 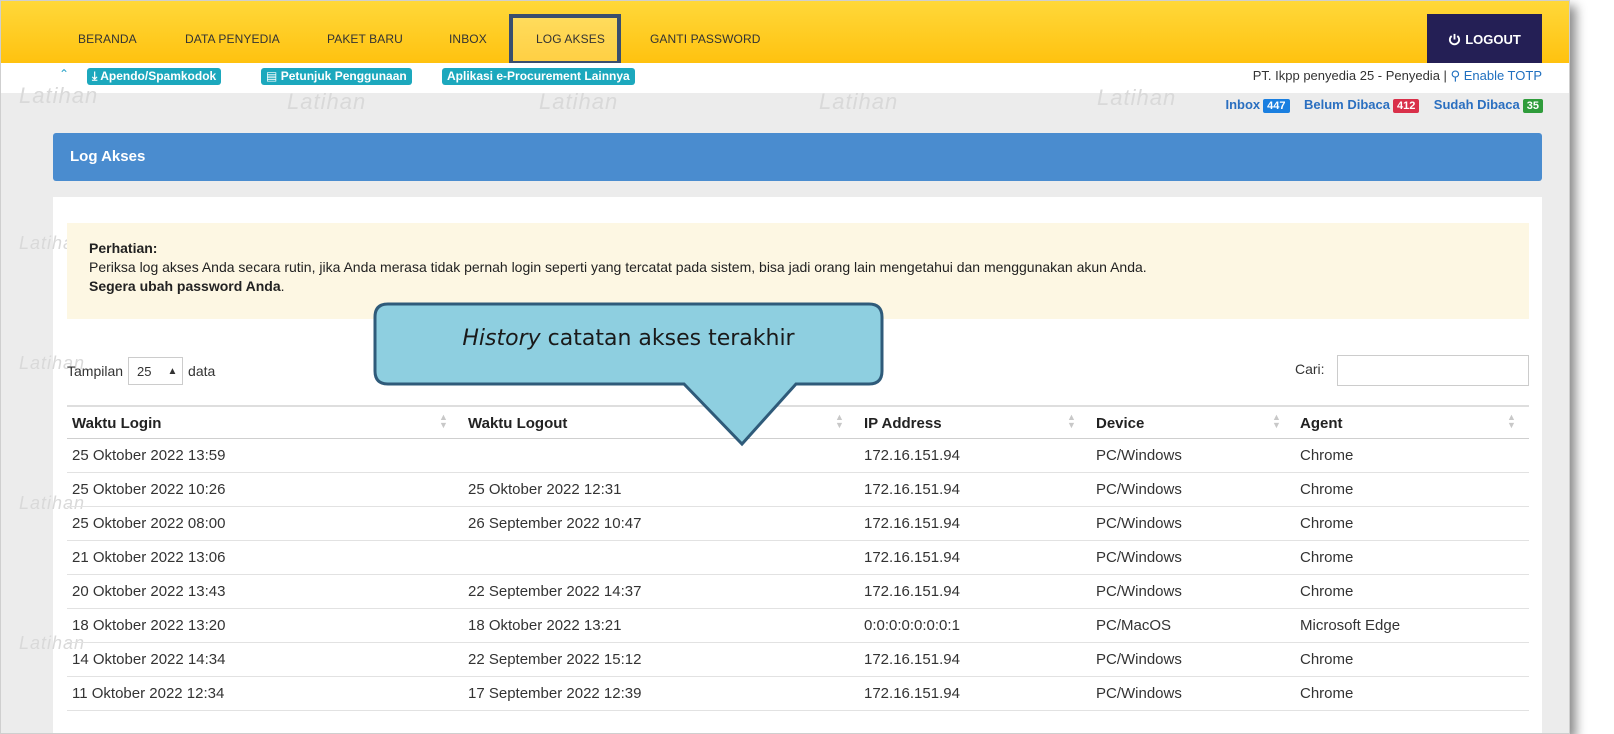 What do you see at coordinates (501, 338) in the screenshot?
I see `callout-italic: History` at bounding box center [501, 338].